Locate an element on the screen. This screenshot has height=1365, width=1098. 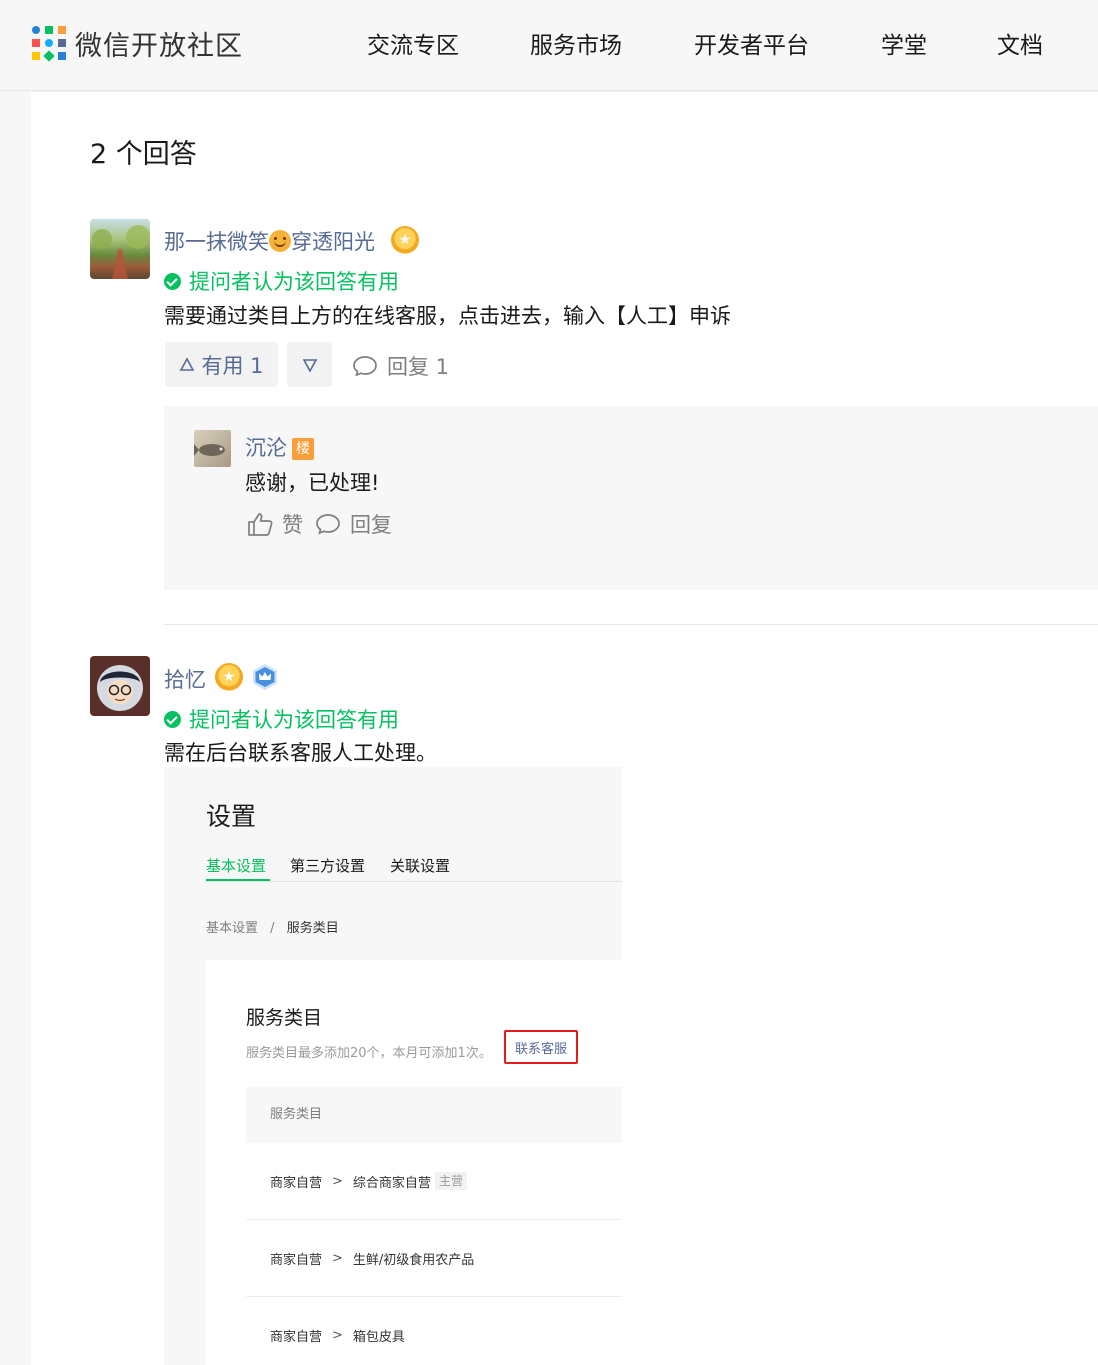
screenshot-active-tab-indicator is located at coordinates (238, 880).